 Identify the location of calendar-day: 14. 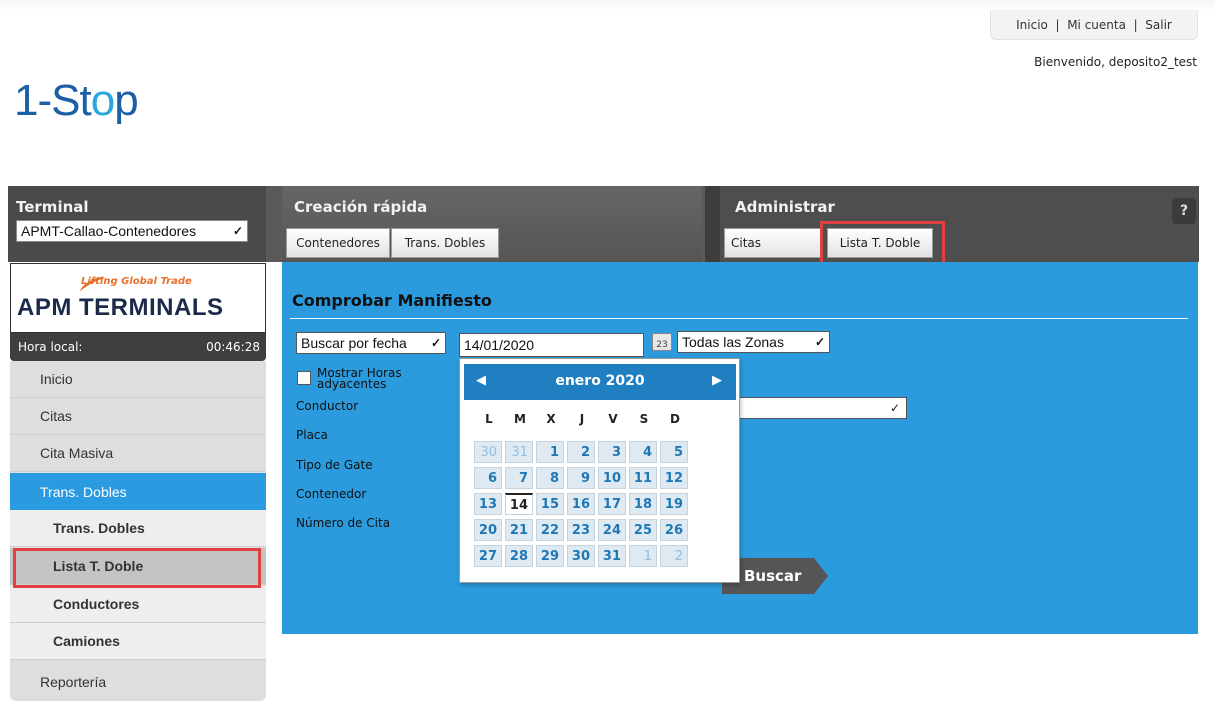
(519, 504).